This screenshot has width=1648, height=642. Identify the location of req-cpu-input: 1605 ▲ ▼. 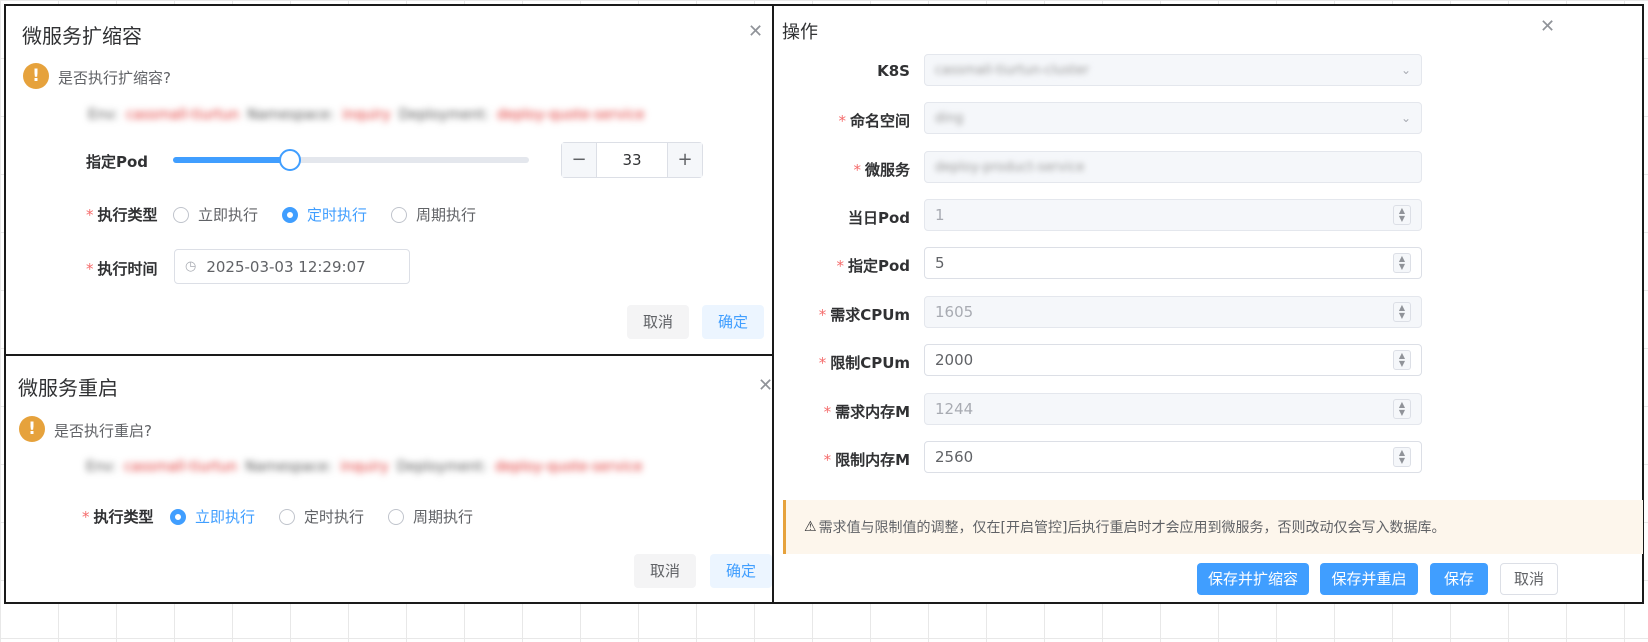
(1173, 312).